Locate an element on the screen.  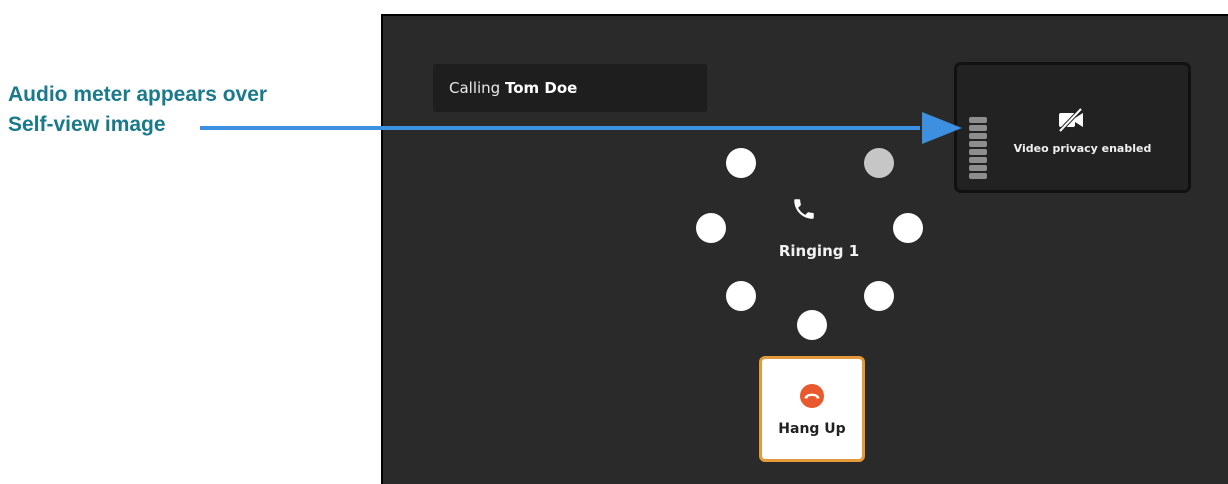
hang-up-label: Hang Up is located at coordinates (812, 429).